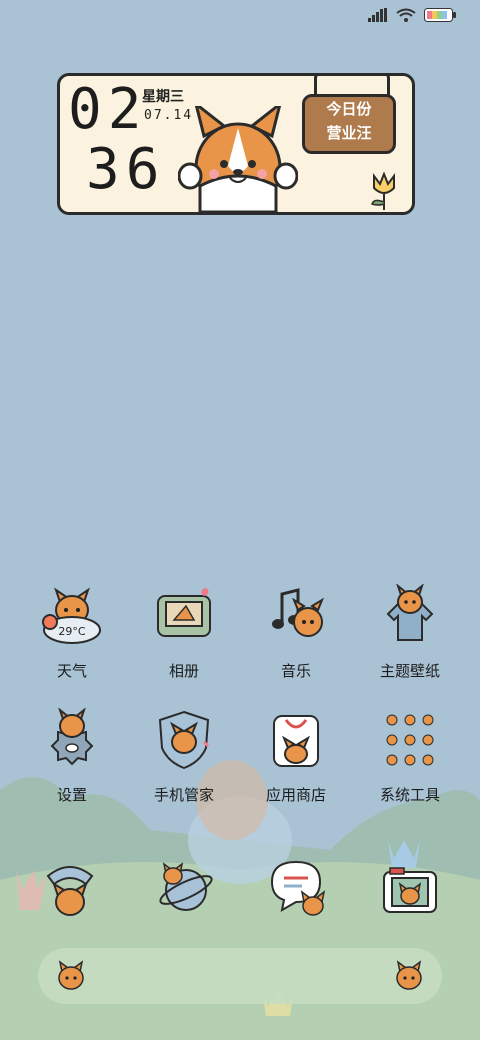 This screenshot has height=1040, width=480. I want to click on weather-corgi-icon: 29°C, so click(71, 615).